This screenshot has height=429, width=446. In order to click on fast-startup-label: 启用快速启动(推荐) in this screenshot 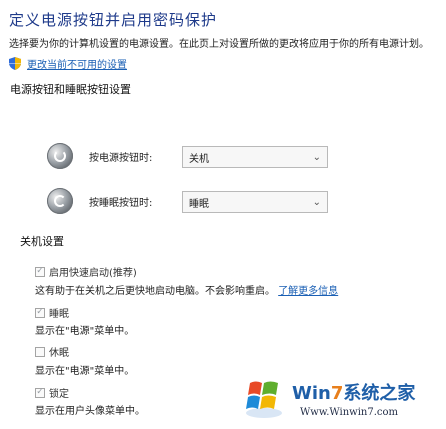, I will do `click(93, 273)`.